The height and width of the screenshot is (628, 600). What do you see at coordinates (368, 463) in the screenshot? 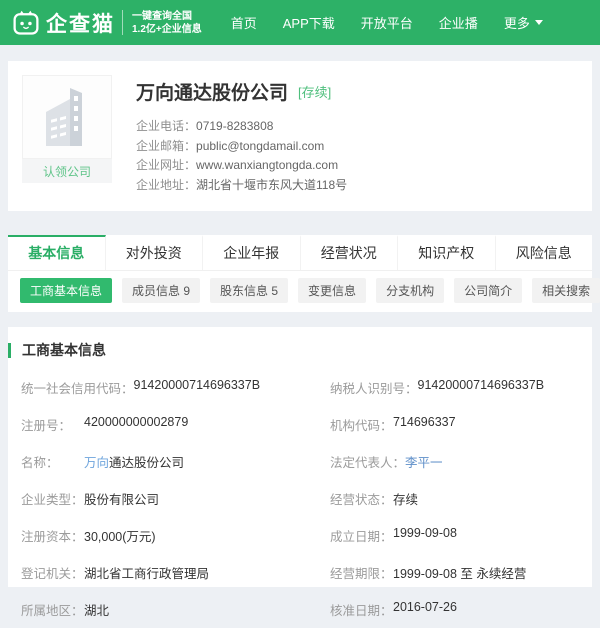
I see `field-label: 法定代表人：` at bounding box center [368, 463].